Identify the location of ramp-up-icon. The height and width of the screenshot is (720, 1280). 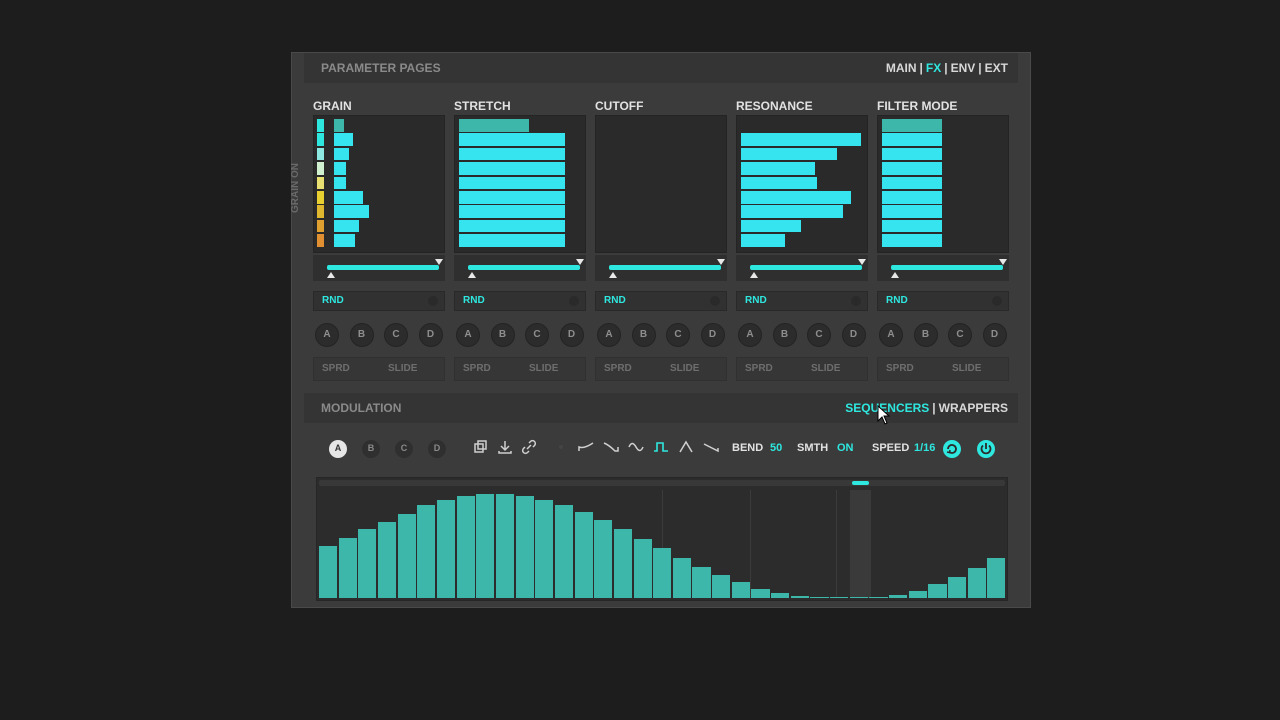
(586, 447).